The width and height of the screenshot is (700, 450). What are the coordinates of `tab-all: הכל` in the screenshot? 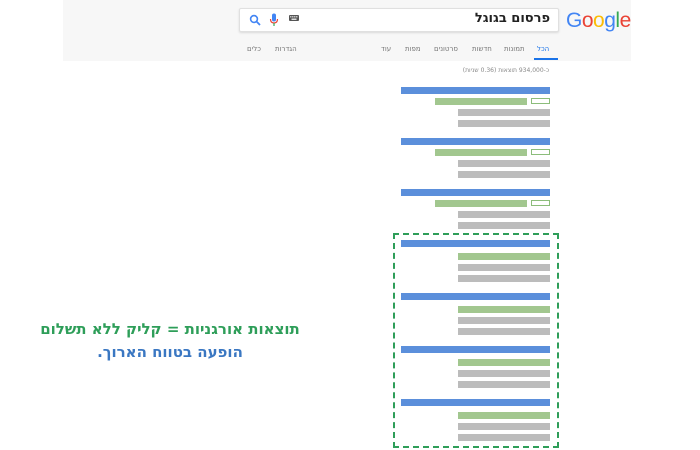 It's located at (543, 49).